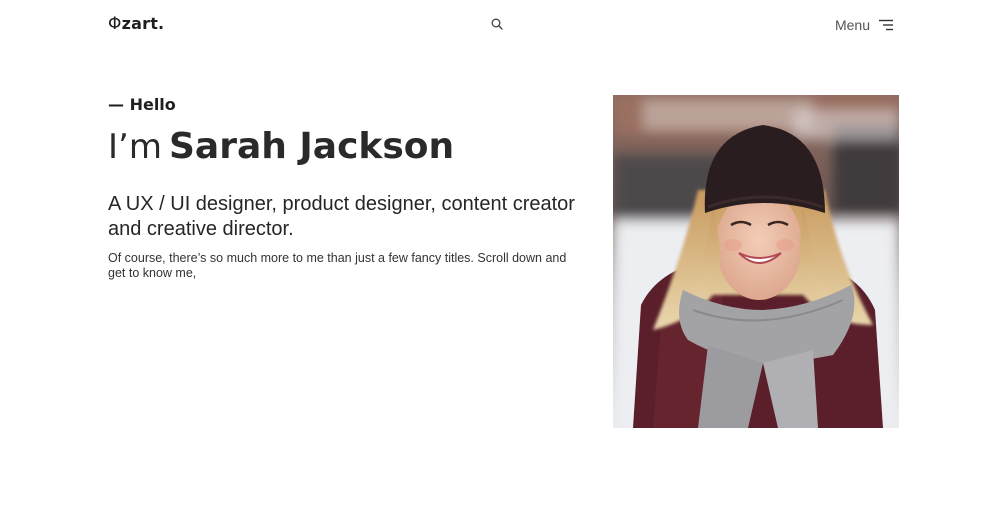  I want to click on logo-text: zart, so click(140, 23).